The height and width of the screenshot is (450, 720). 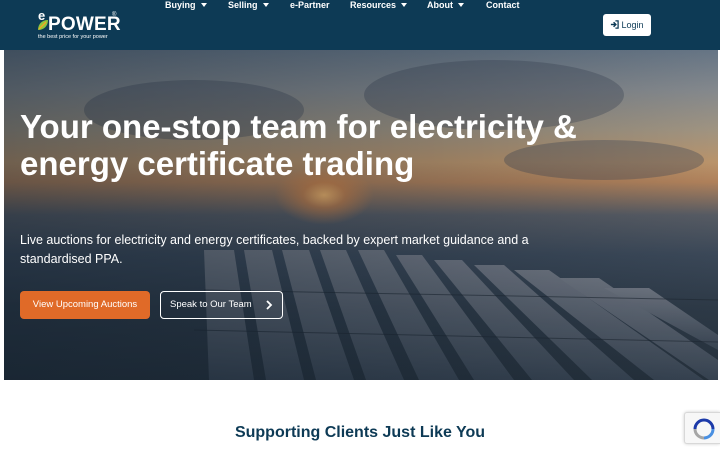 I want to click on login-label: Login, so click(x=632, y=25).